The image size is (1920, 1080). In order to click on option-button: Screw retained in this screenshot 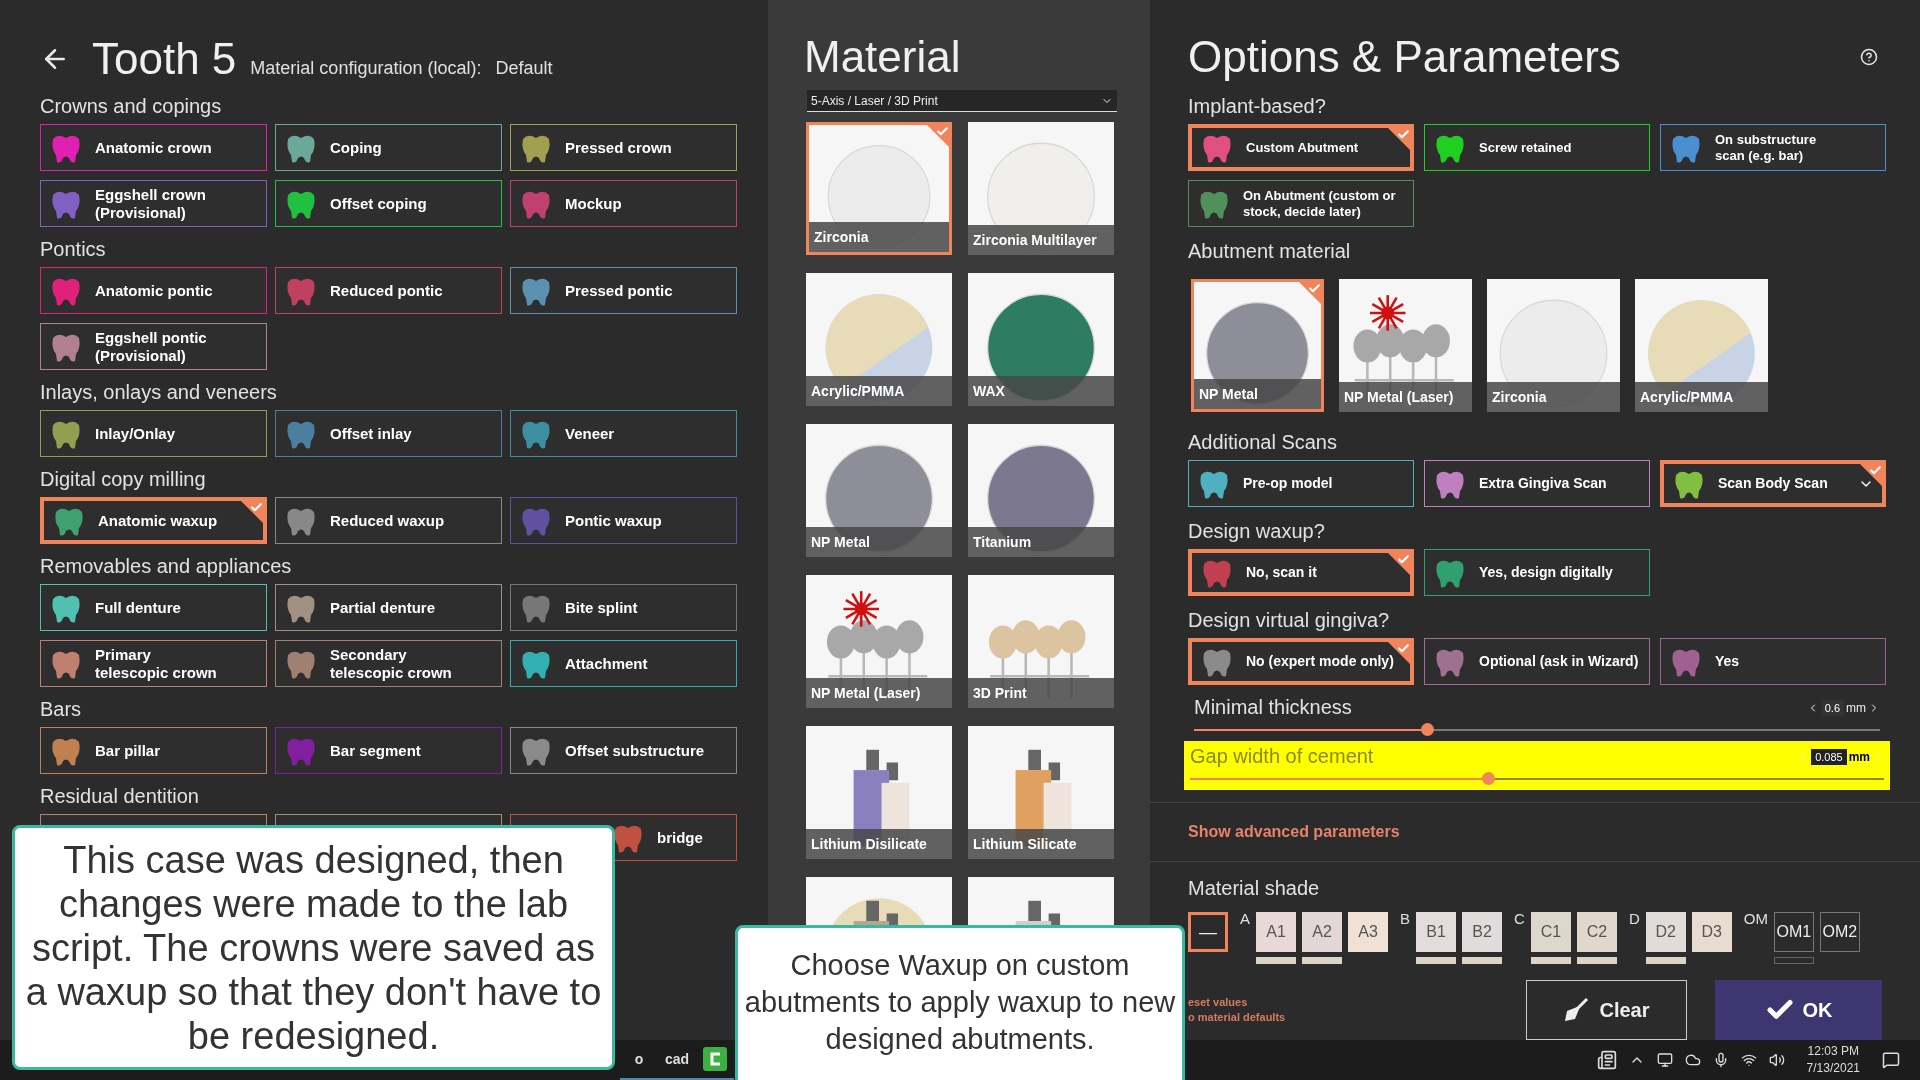, I will do `click(1537, 147)`.